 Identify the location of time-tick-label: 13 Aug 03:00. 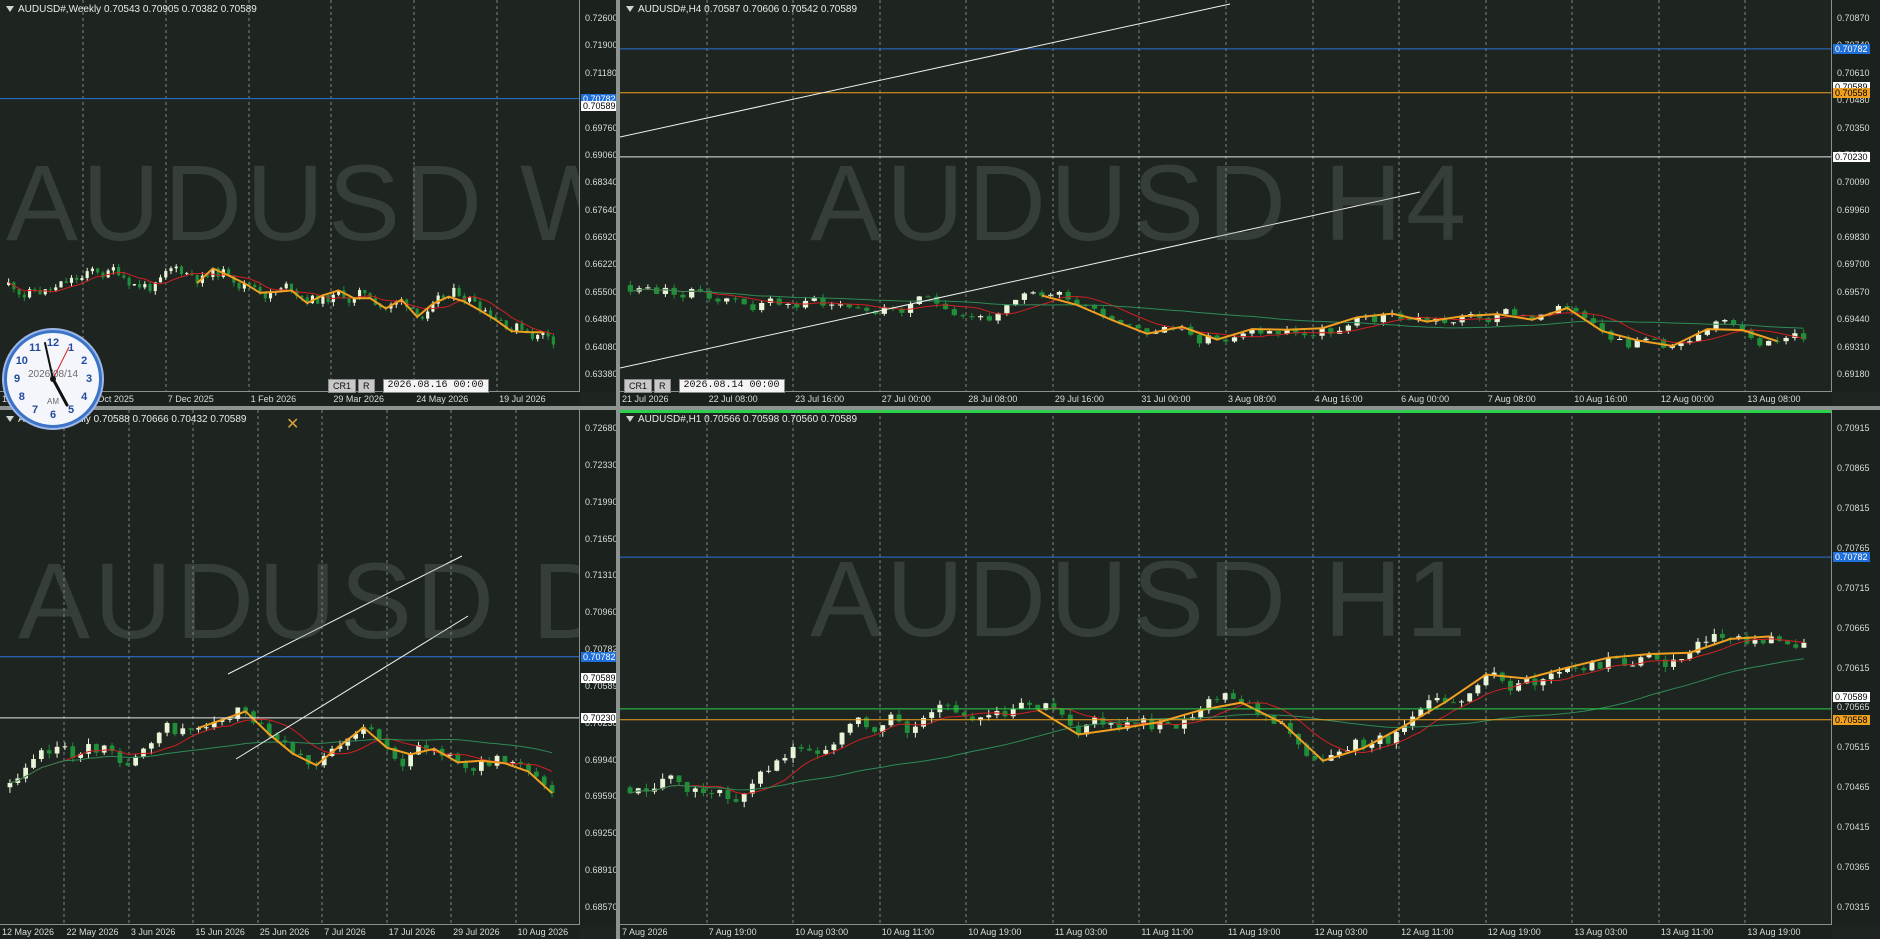
(1601, 932).